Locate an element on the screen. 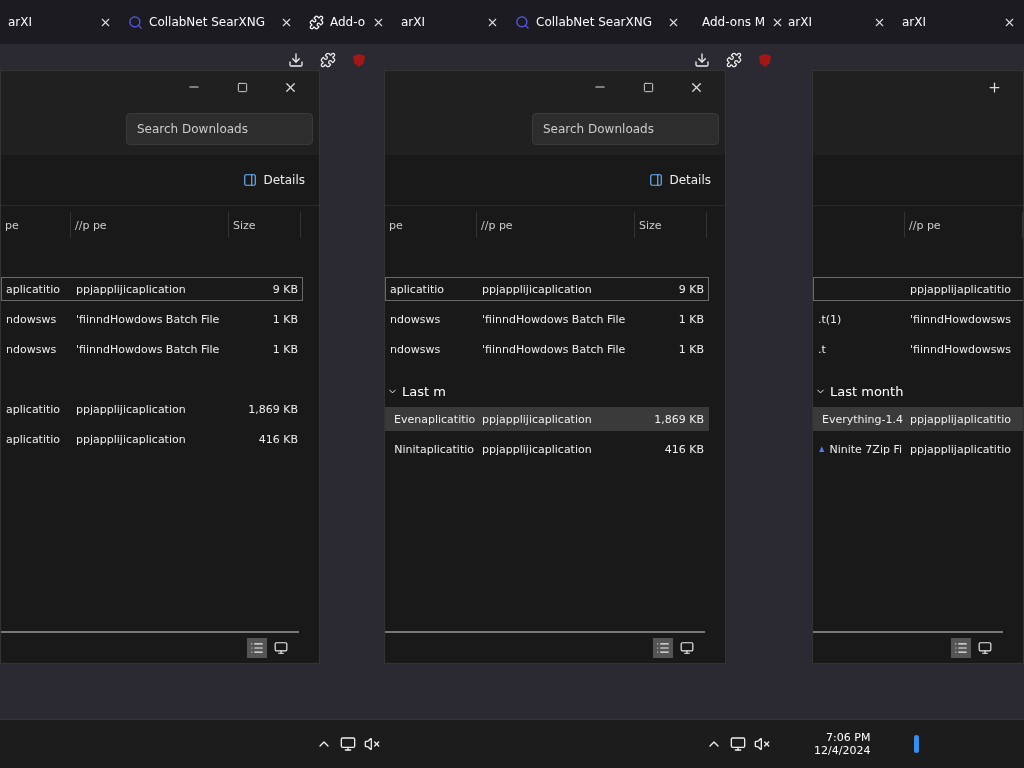  group-header: Last m is located at coordinates (555, 391).